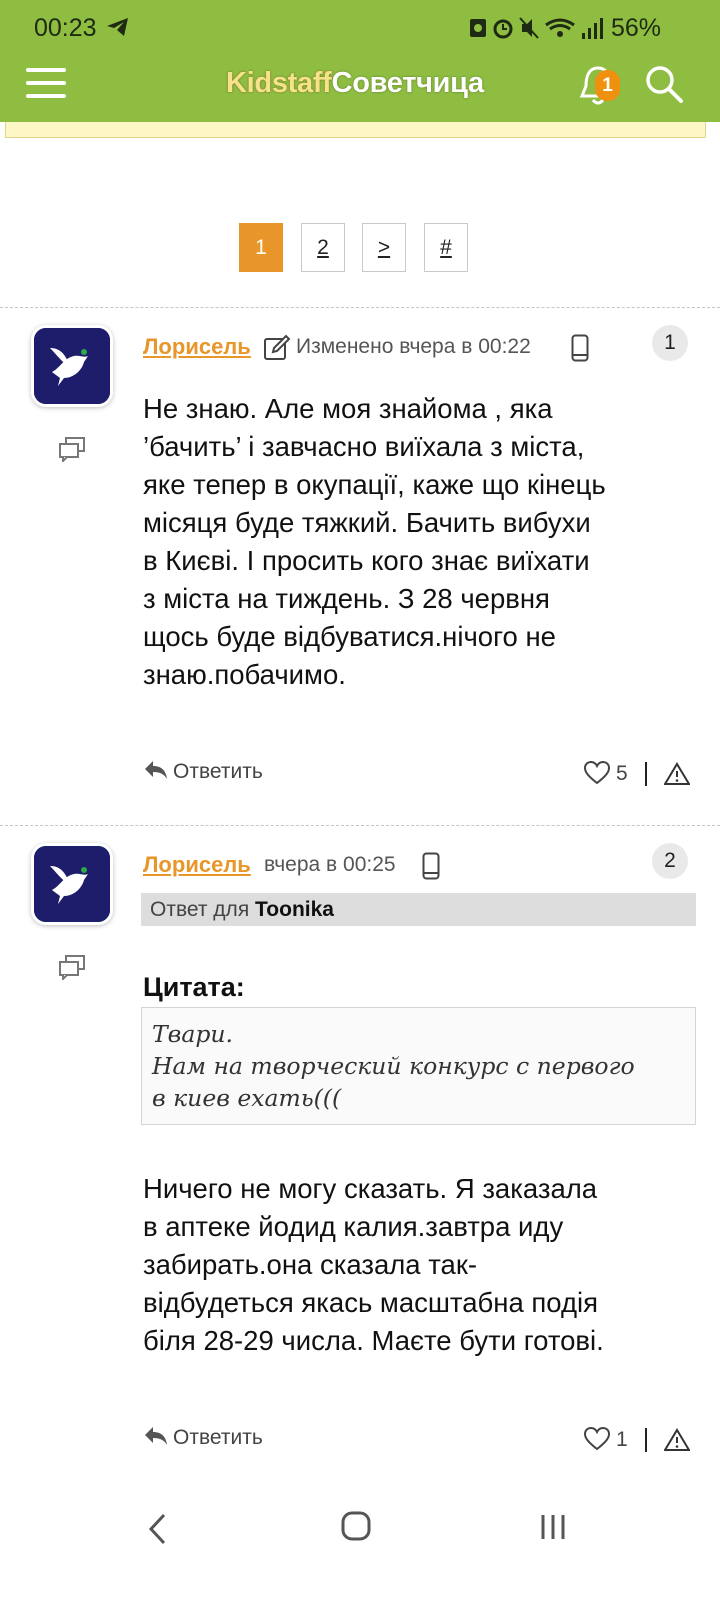 Image resolution: width=720 pixels, height=1600 pixels. Describe the element at coordinates (348, 408) in the screenshot. I see `post-body-line: Не знаю. Але моя знайома , яка` at that location.